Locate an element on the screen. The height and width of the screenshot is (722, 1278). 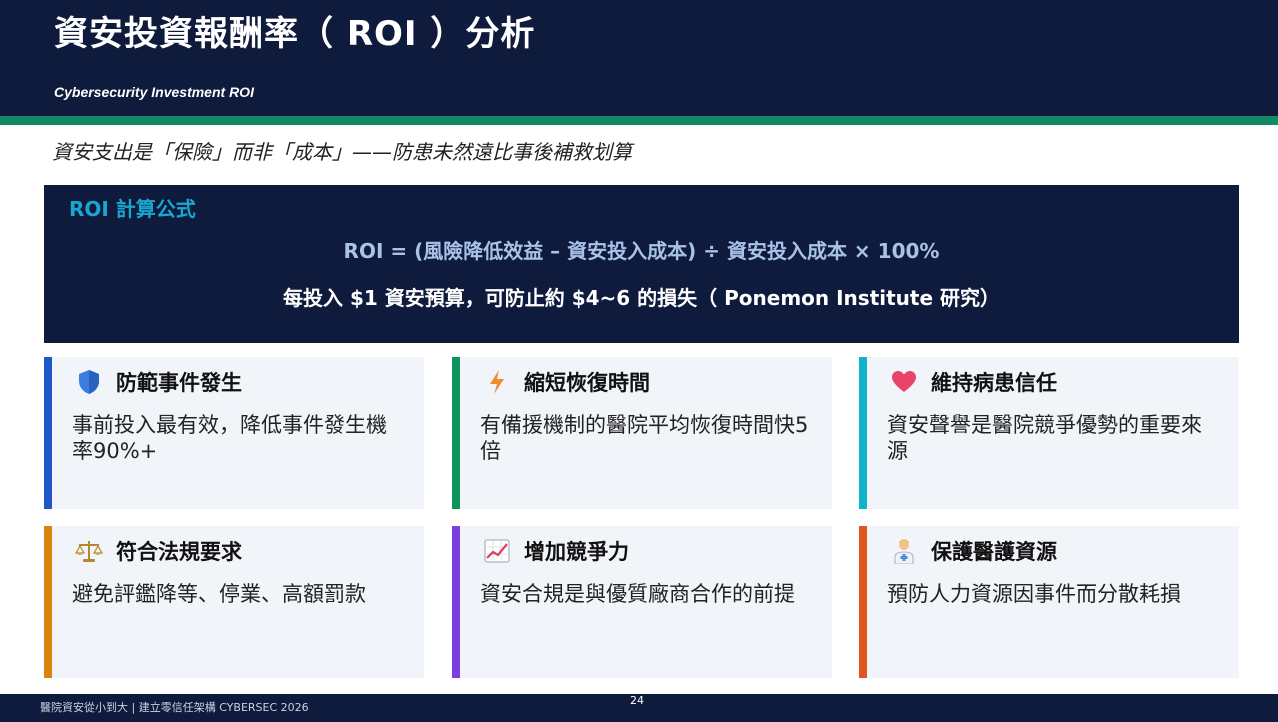
footer-text: 醫院資安從小到大 | 建立零信任架構 CYBERSEC 2026 is located at coordinates (174, 707).